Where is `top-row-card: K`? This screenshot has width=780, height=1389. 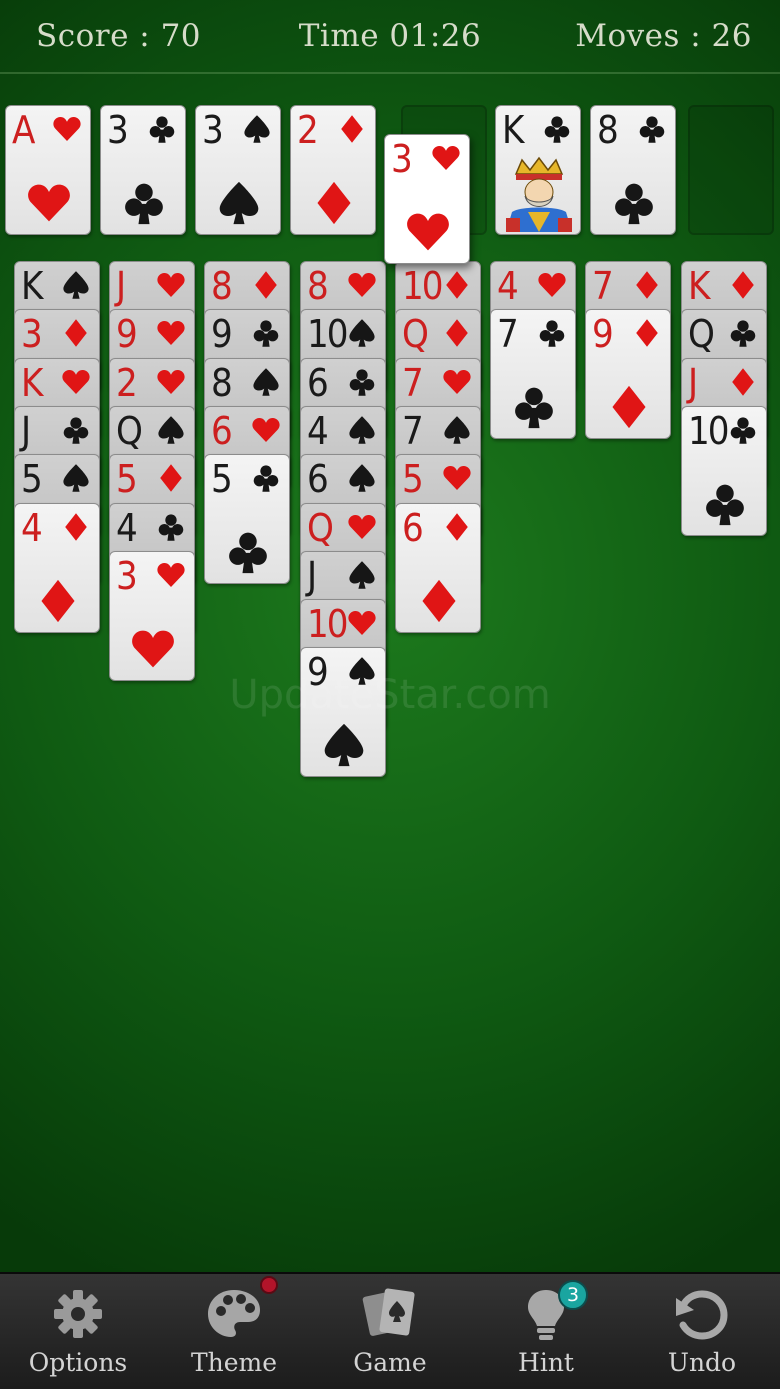
top-row-card: K is located at coordinates (538, 170).